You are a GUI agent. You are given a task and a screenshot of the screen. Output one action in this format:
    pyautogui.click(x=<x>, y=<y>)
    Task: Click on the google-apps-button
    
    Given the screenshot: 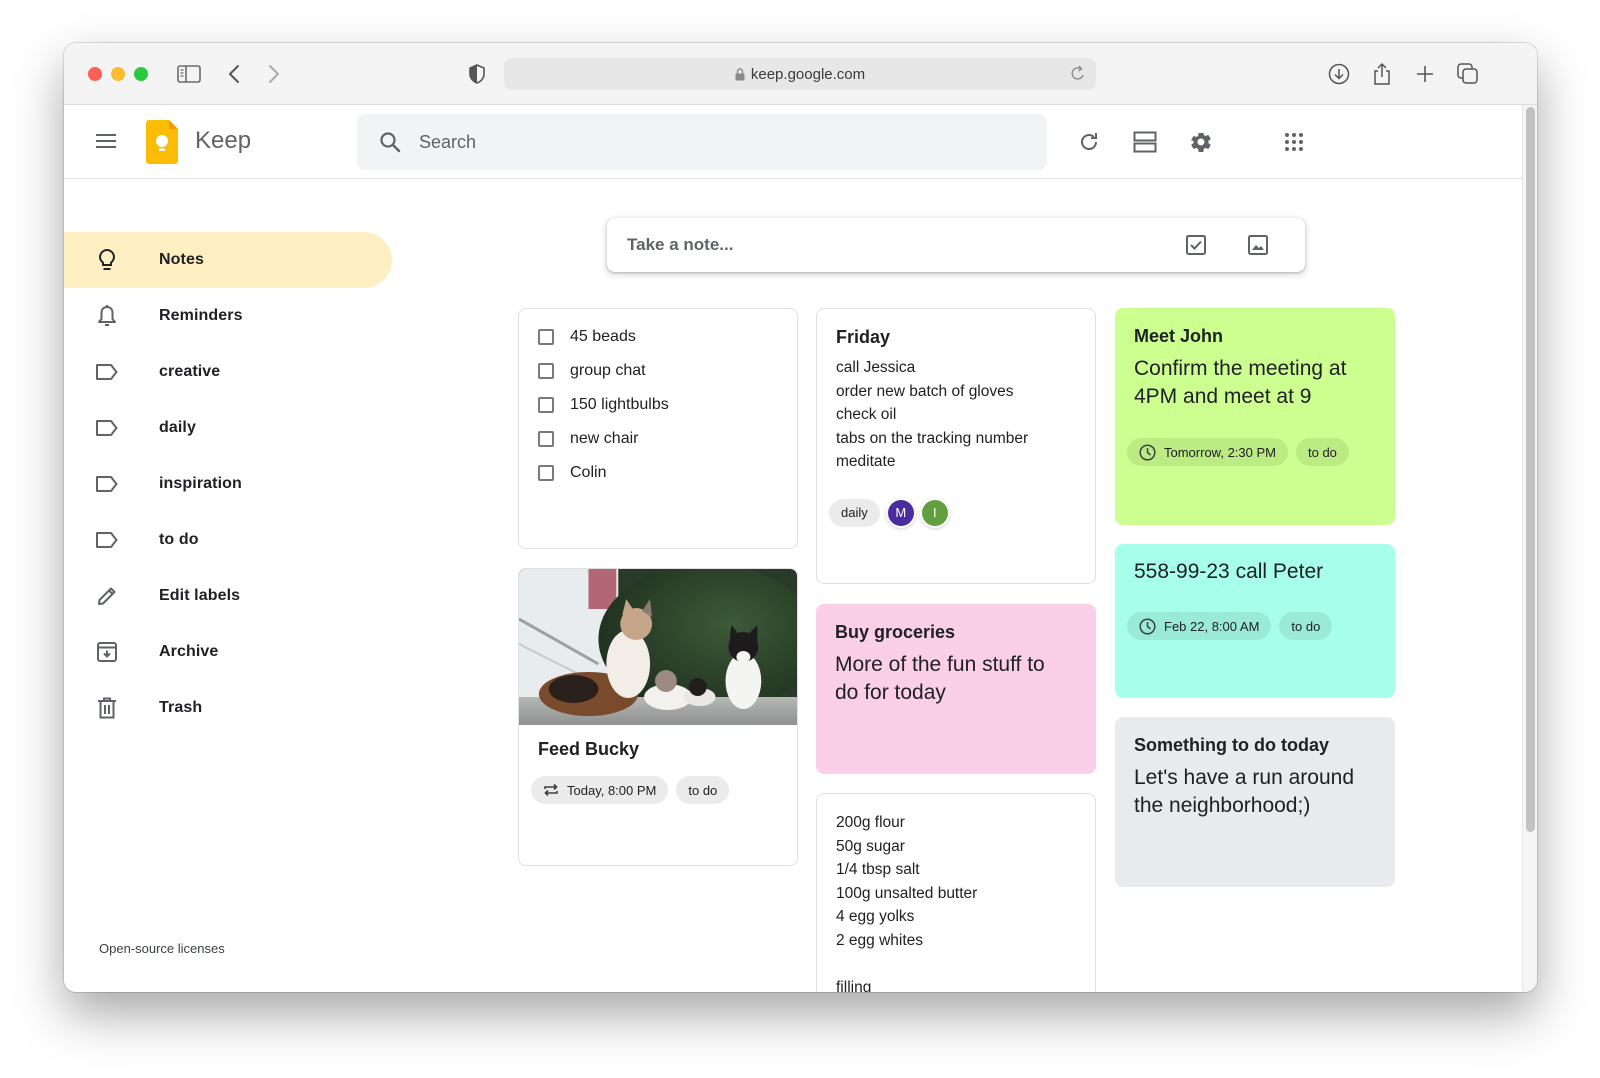 What is the action you would take?
    pyautogui.click(x=1294, y=142)
    